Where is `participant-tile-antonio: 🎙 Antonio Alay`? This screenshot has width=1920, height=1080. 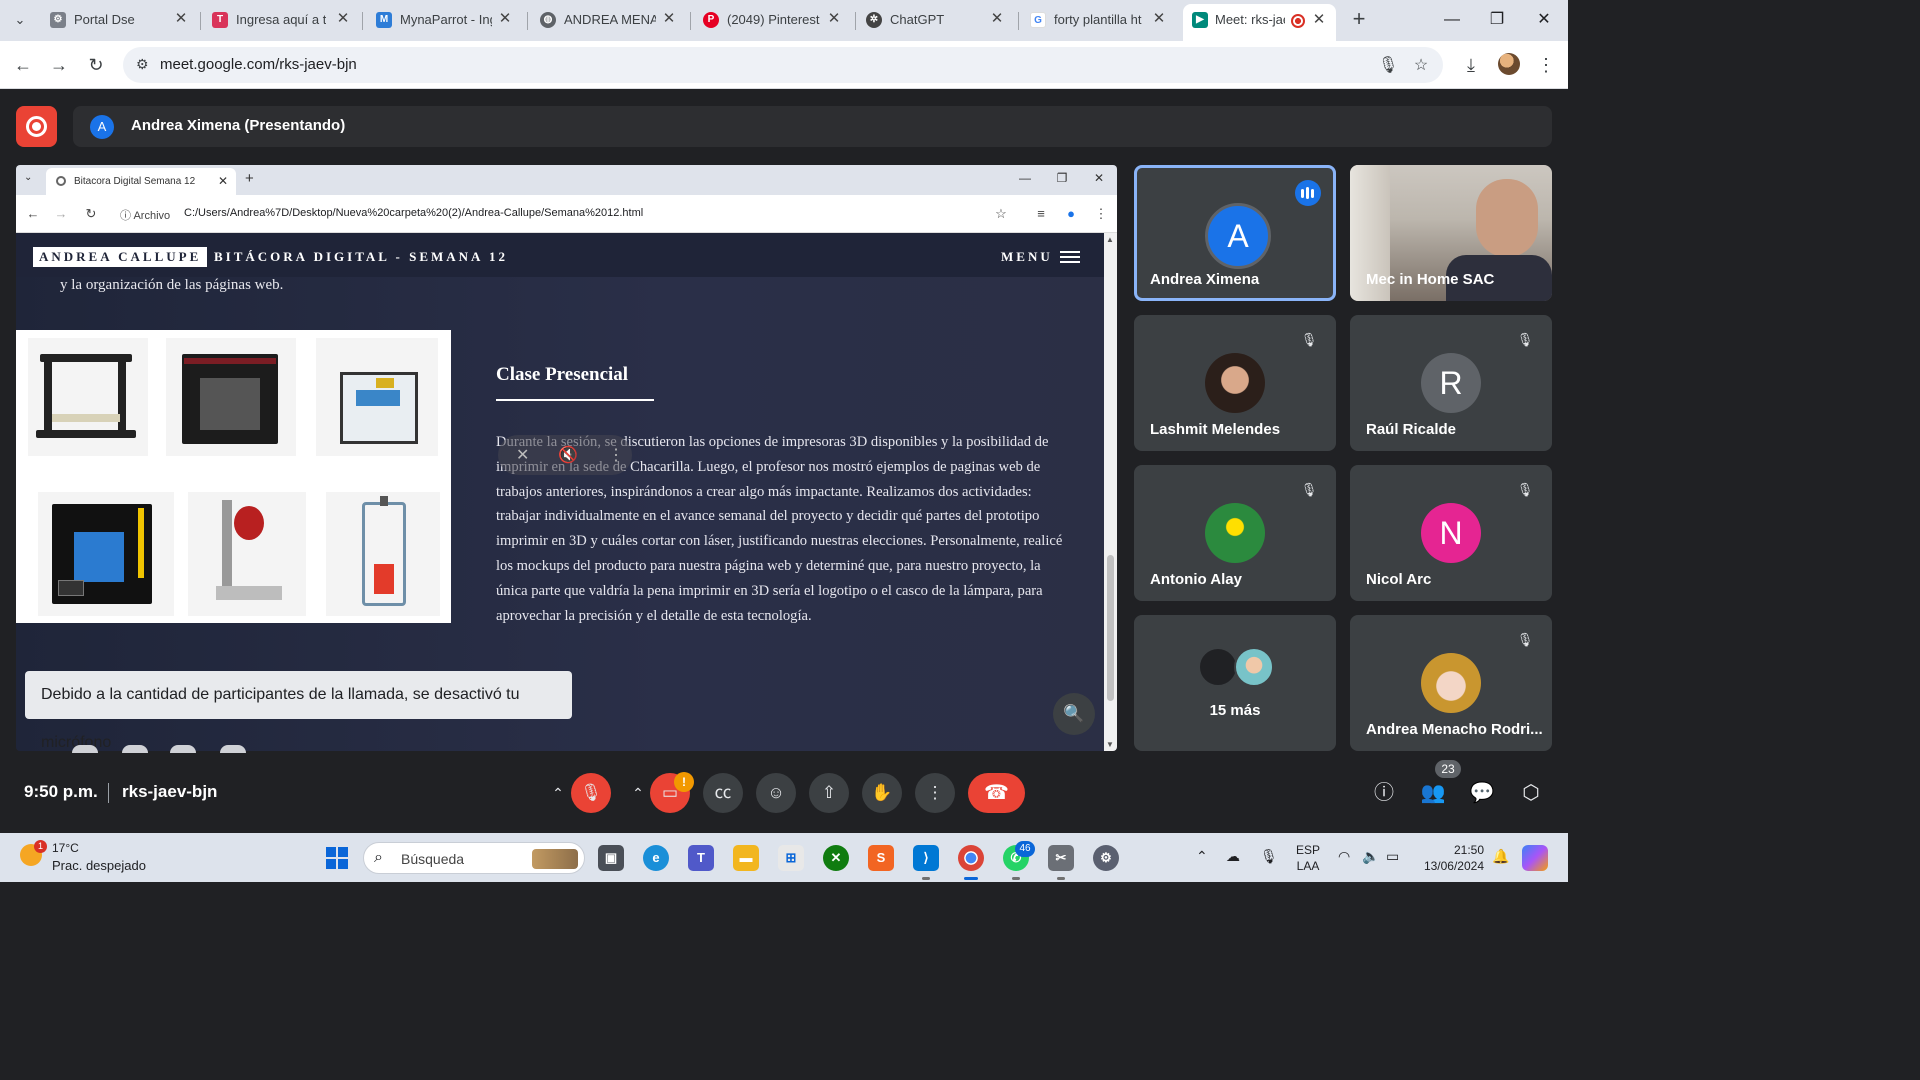 participant-tile-antonio: 🎙 Antonio Alay is located at coordinates (1235, 533).